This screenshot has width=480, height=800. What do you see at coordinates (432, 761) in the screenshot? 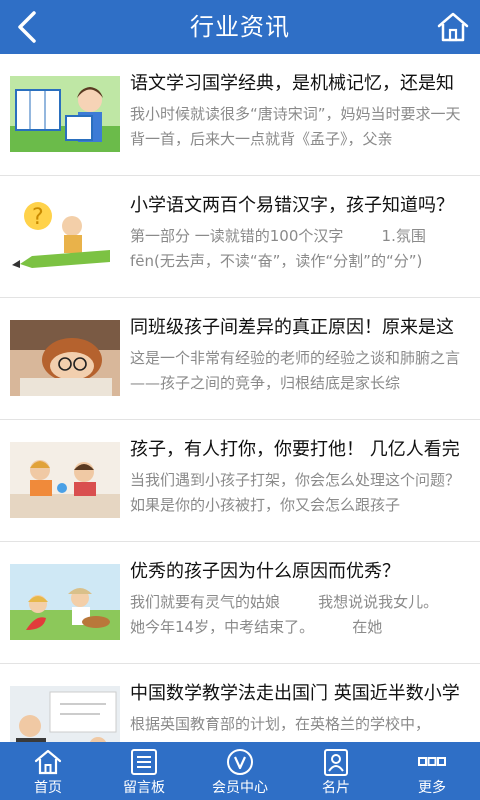
I see `more-icon` at bounding box center [432, 761].